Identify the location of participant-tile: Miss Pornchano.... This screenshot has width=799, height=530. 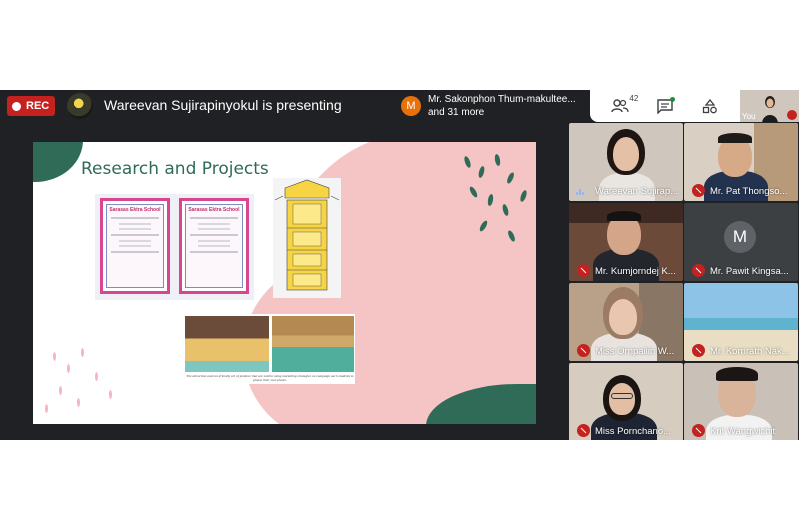
(626, 401).